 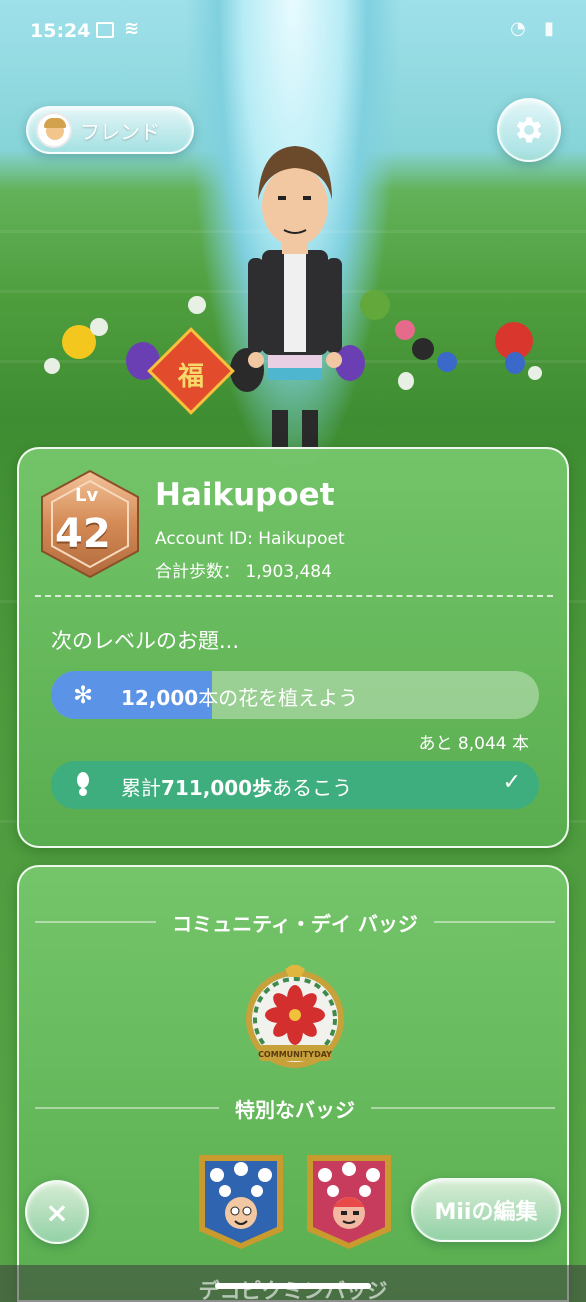 What do you see at coordinates (87, 495) in the screenshot?
I see `level-prefix: Lv` at bounding box center [87, 495].